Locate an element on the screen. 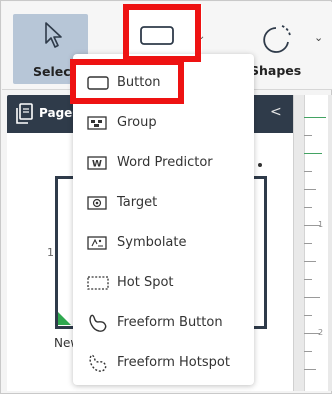 The height and width of the screenshot is (394, 332). menu-item-label: Word Predictor is located at coordinates (165, 162).